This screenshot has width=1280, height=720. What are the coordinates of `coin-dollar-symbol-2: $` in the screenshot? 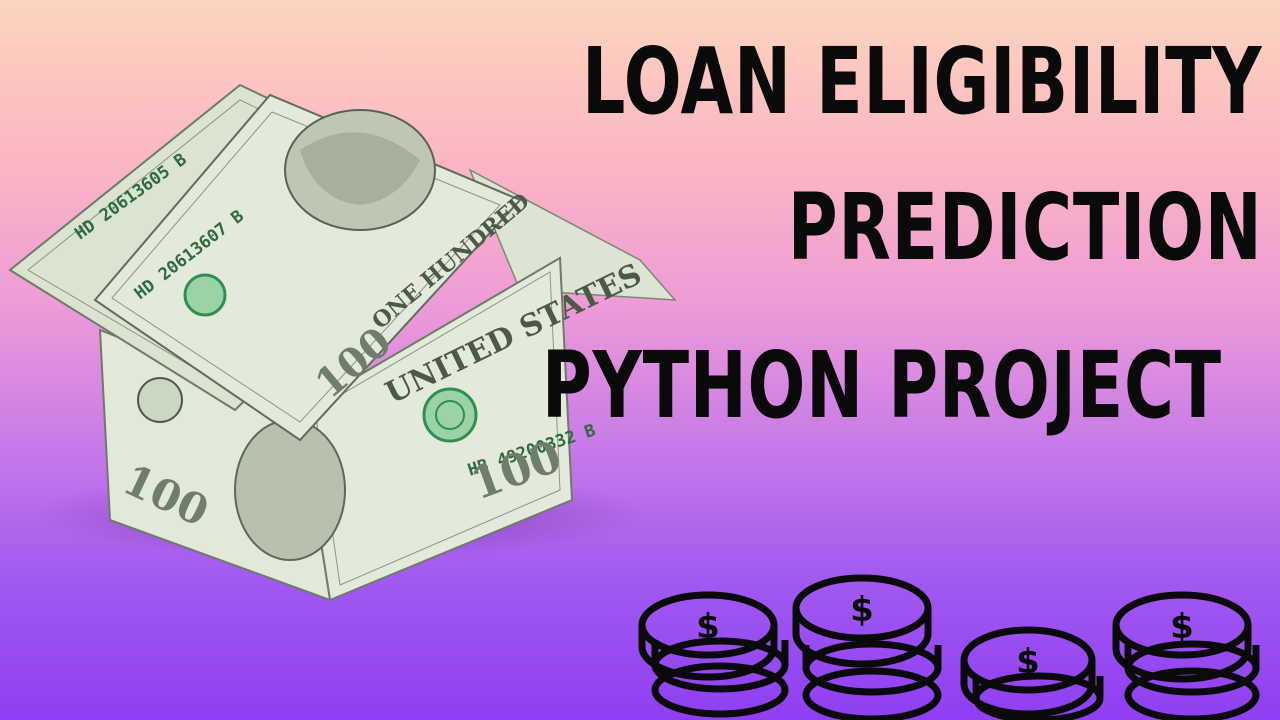 It's located at (862, 610).